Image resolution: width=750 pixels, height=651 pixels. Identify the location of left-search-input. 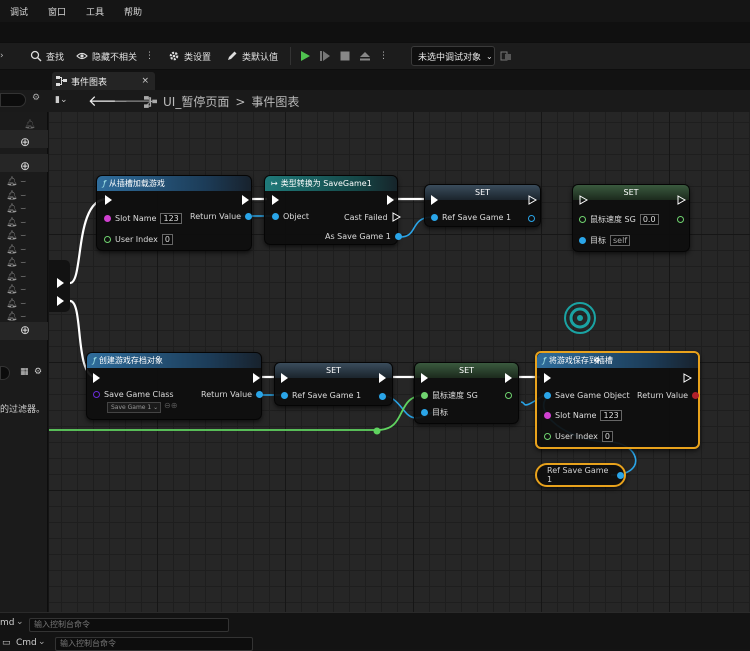
(13, 100).